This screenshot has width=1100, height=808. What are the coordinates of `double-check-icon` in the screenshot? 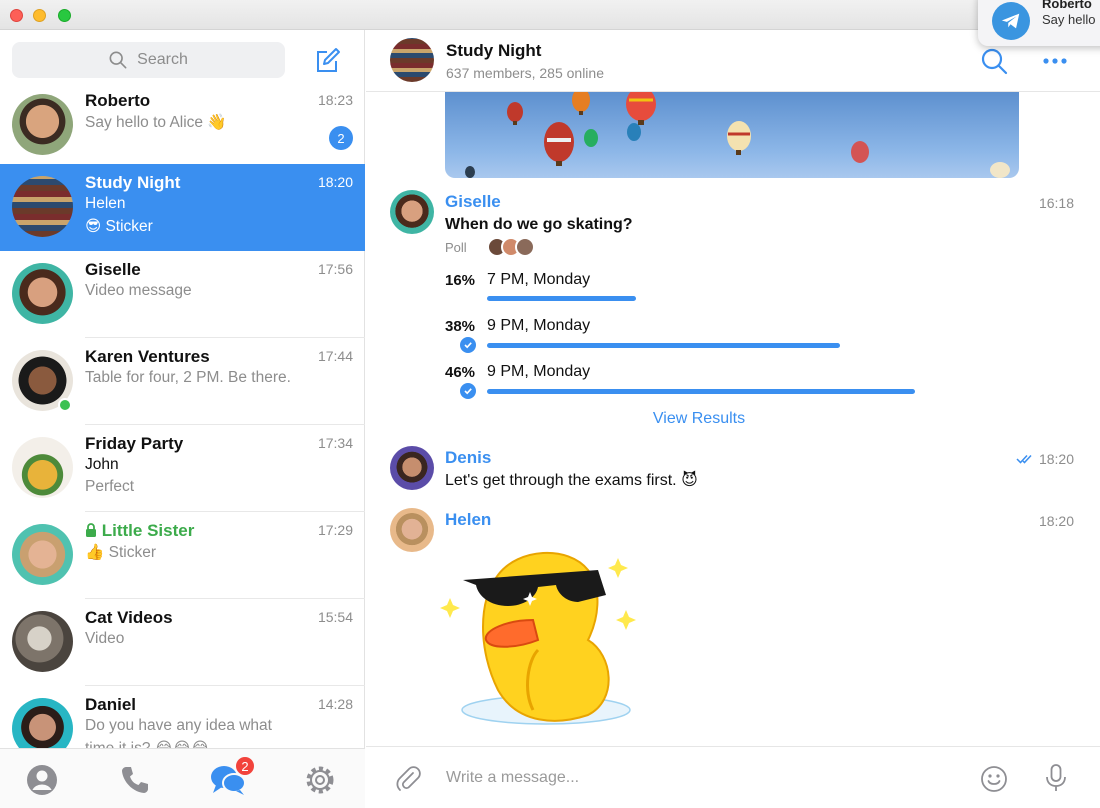 It's located at (1024, 459).